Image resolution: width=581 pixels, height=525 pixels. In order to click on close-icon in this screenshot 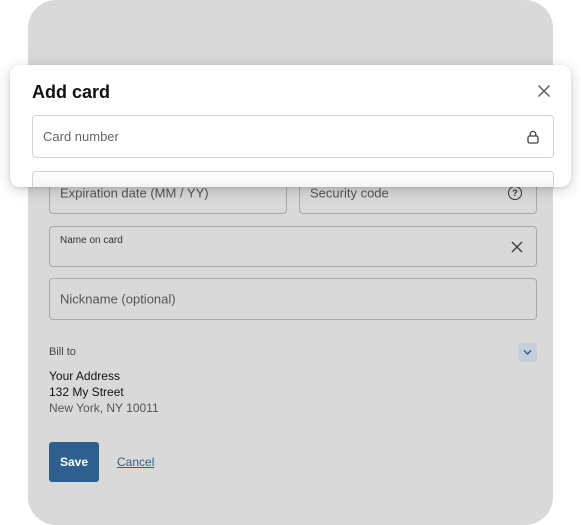, I will do `click(544, 91)`.